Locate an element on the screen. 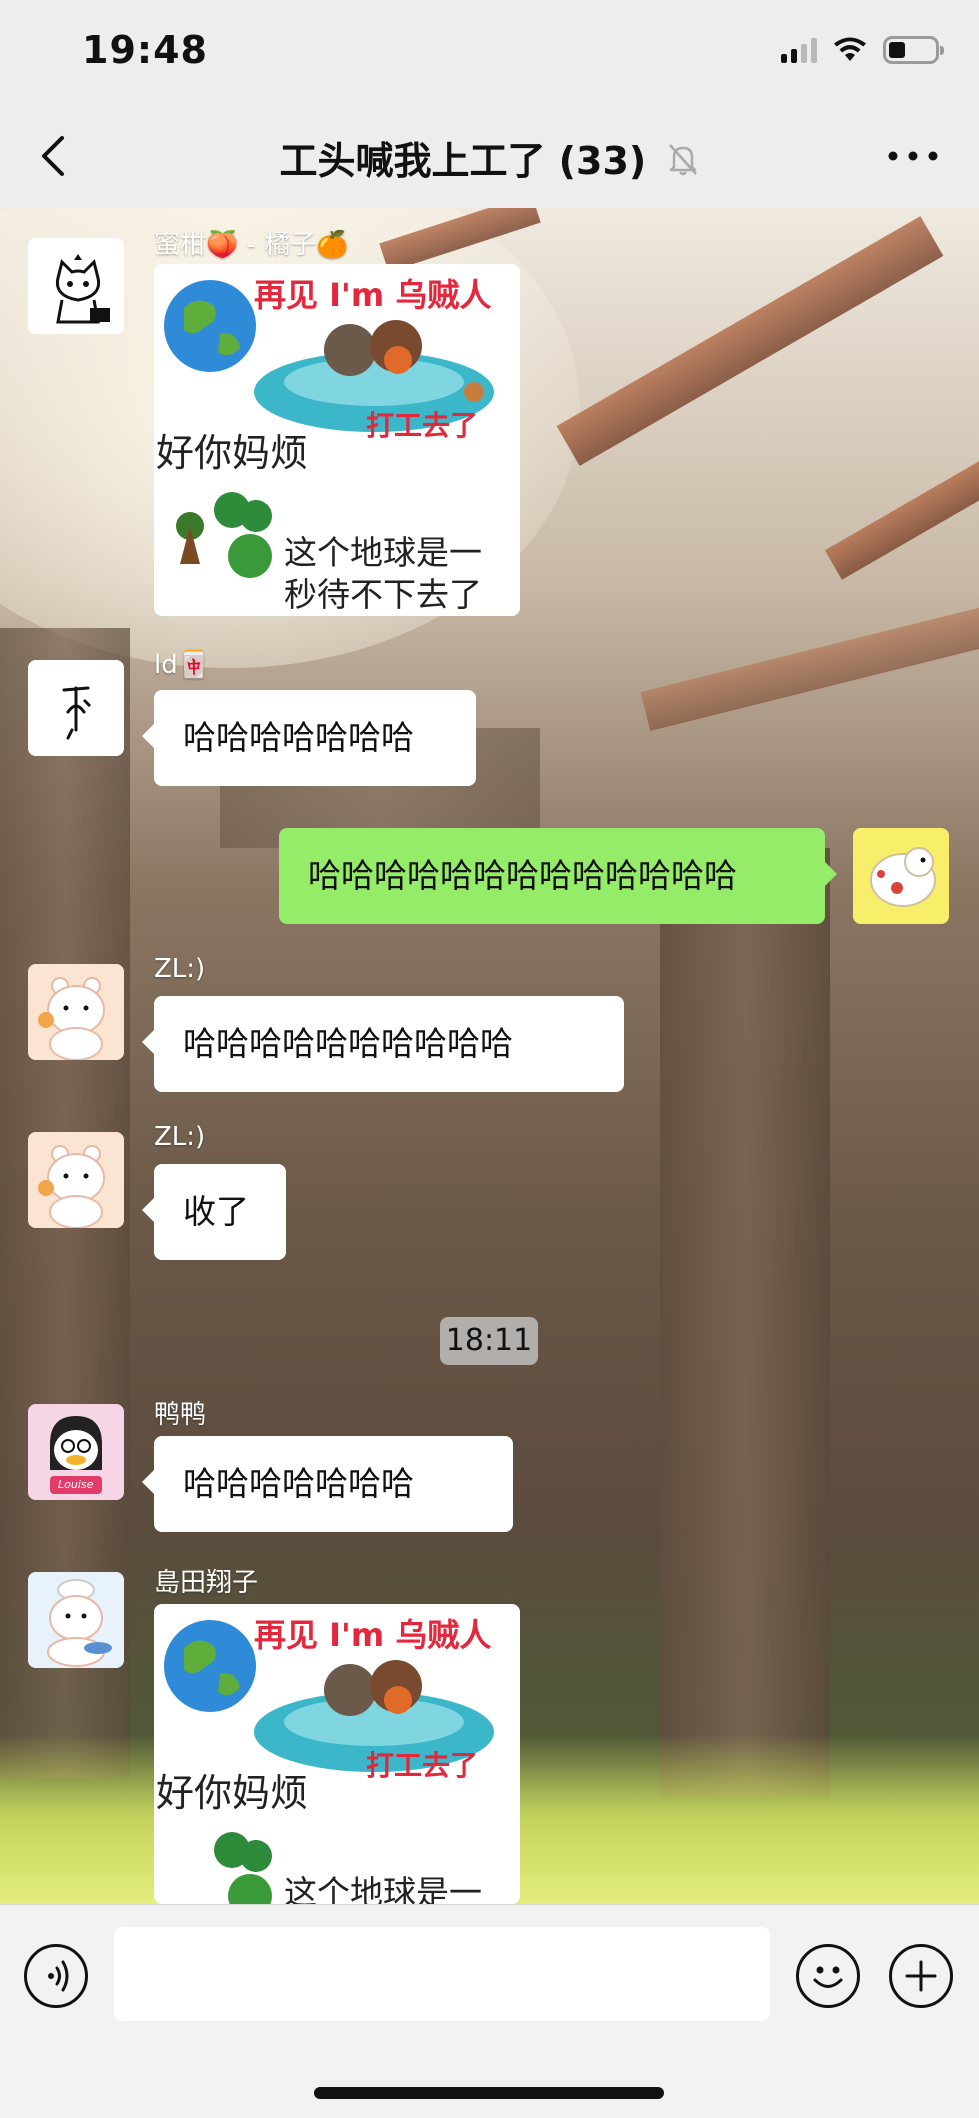  status-icons is located at coordinates (862, 50).